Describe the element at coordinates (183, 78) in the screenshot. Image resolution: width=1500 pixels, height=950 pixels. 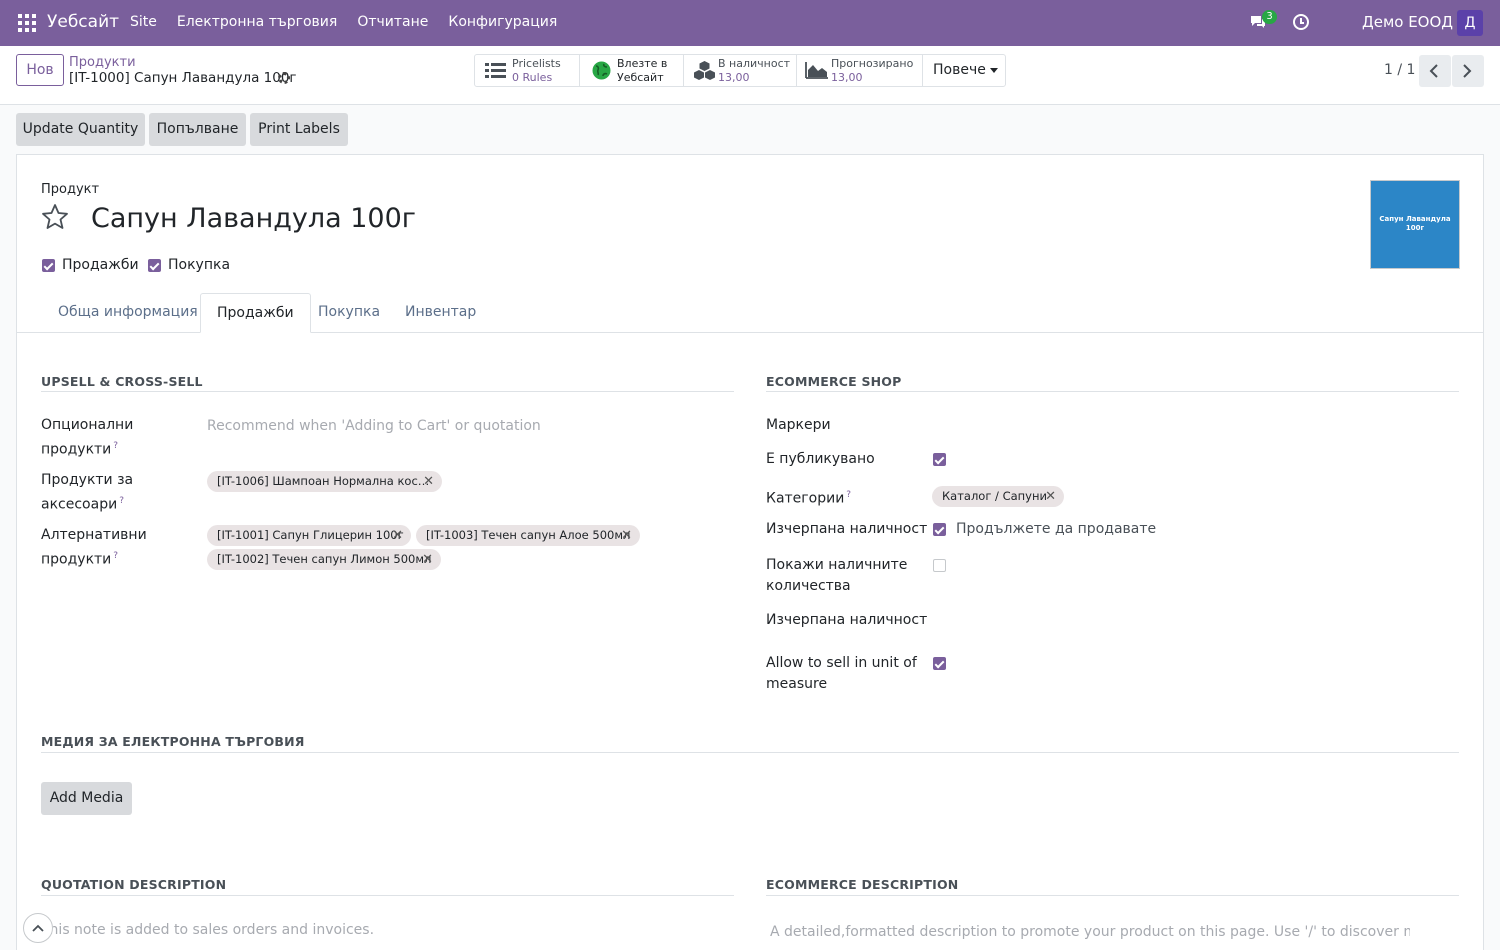
I see `breadcrumb-current: [IT-1000] Сапун Лавандула 100г` at that location.